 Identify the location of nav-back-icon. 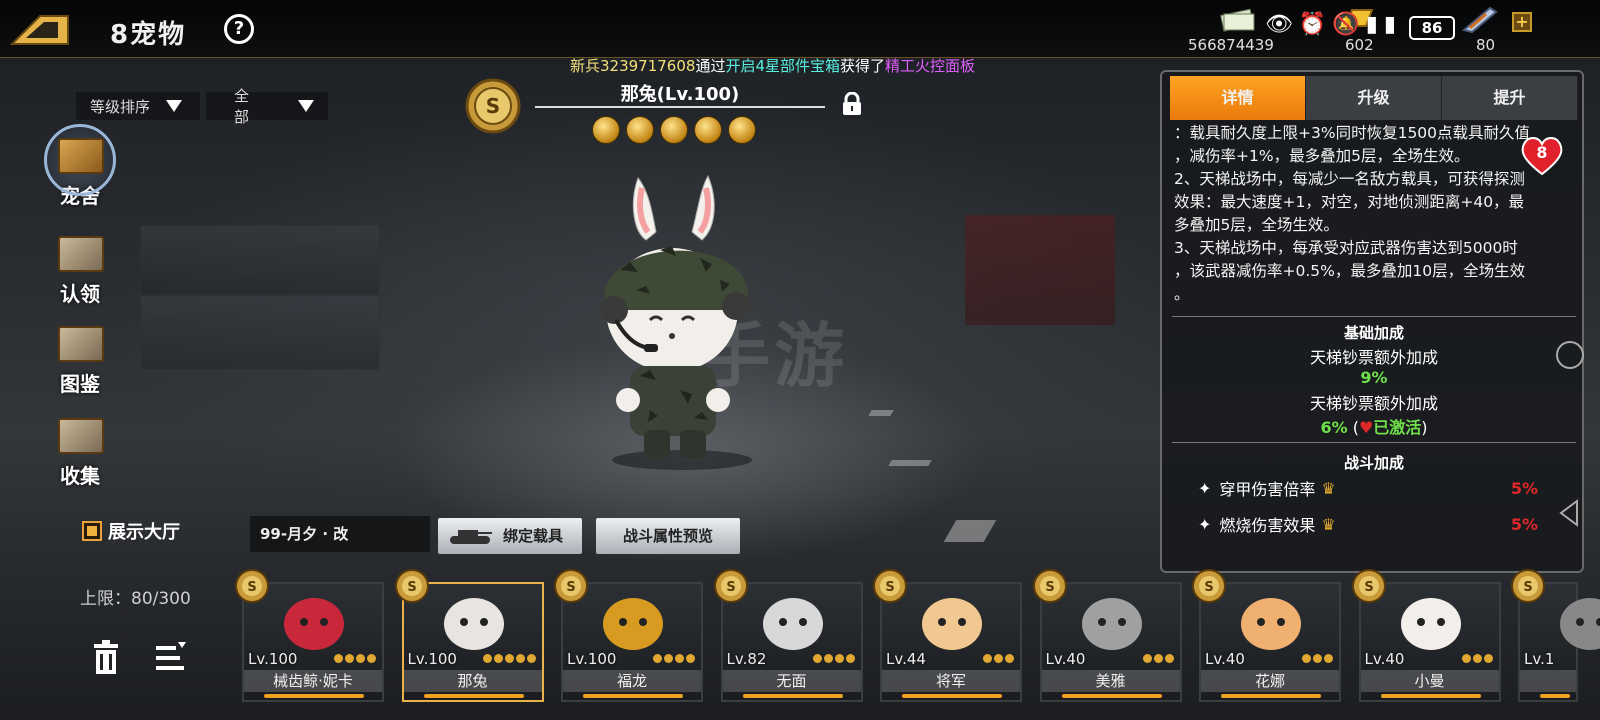
(1570, 513).